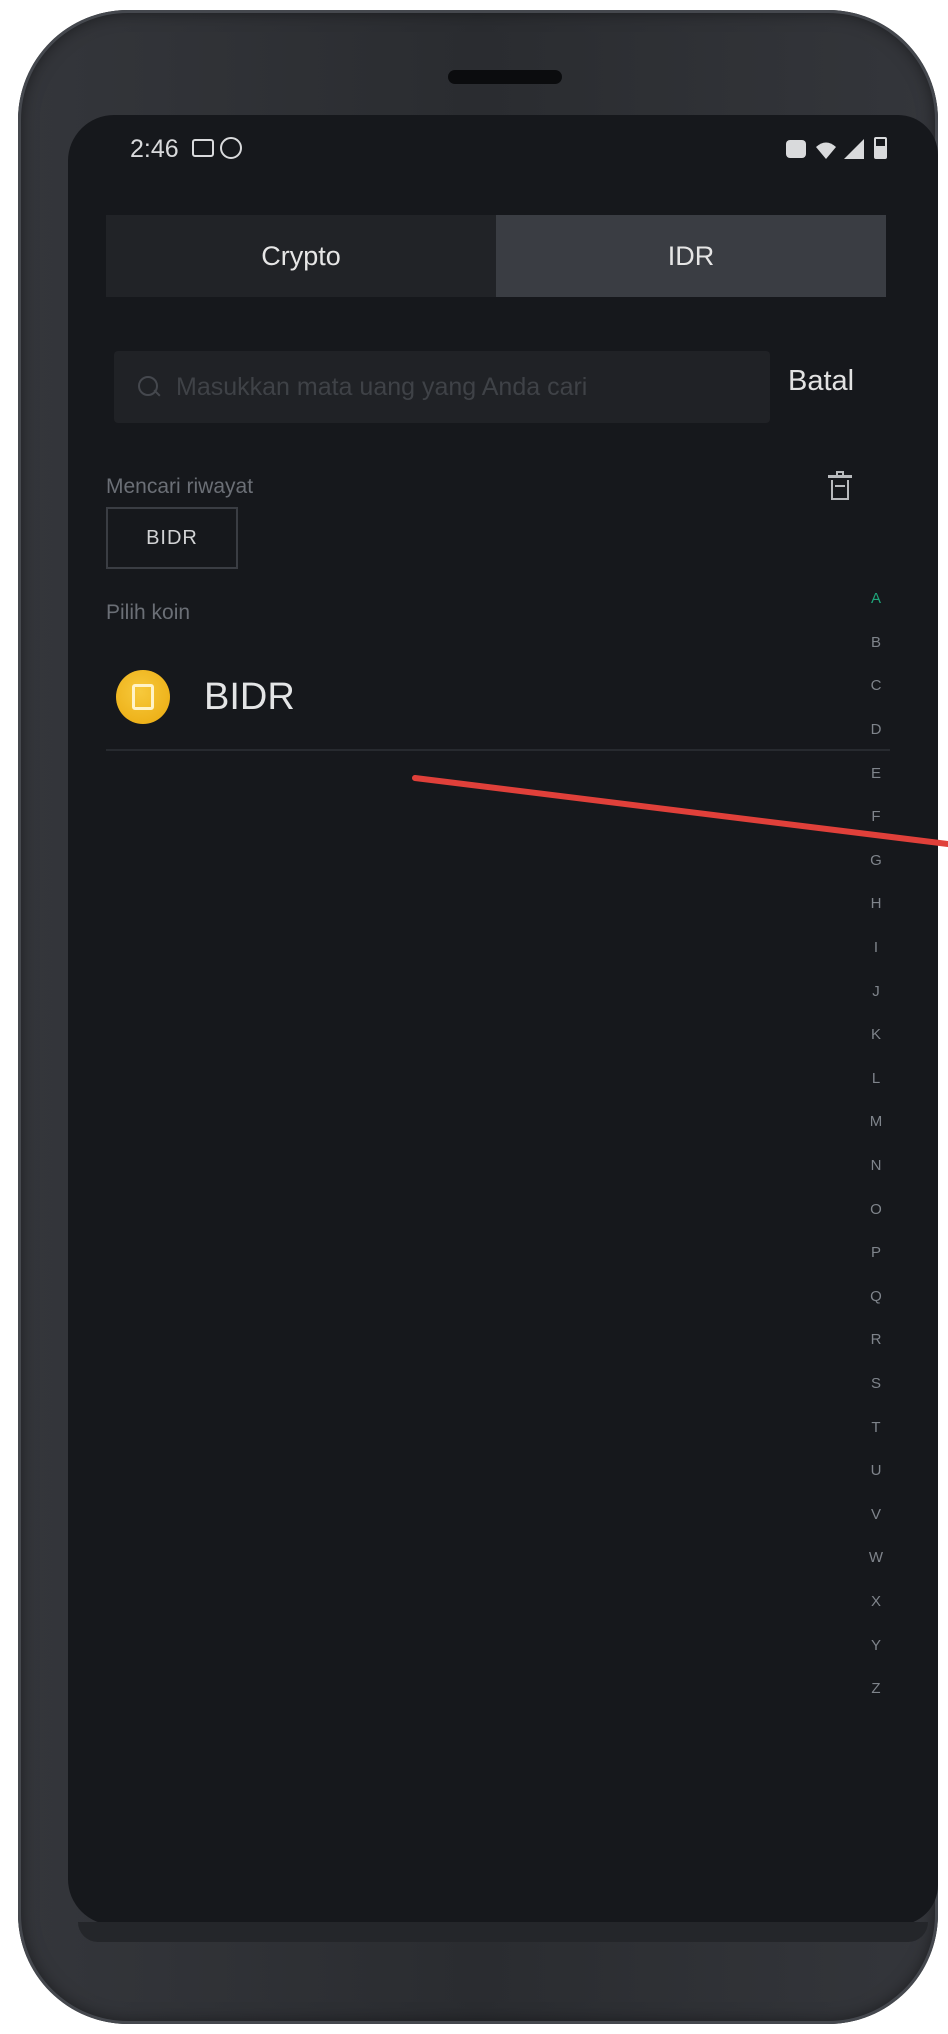 The width and height of the screenshot is (948, 2034). Describe the element at coordinates (876, 1209) in the screenshot. I see `alphabet-index-letter: O` at that location.